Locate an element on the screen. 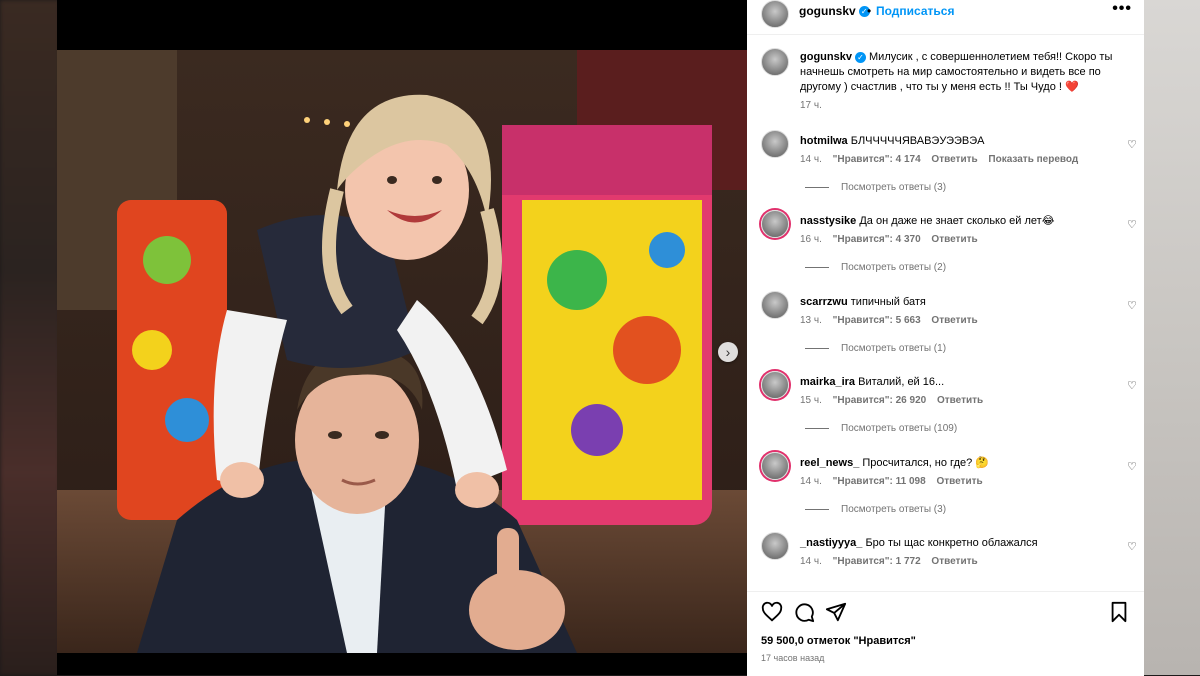  share-icon is located at coordinates (836, 612).